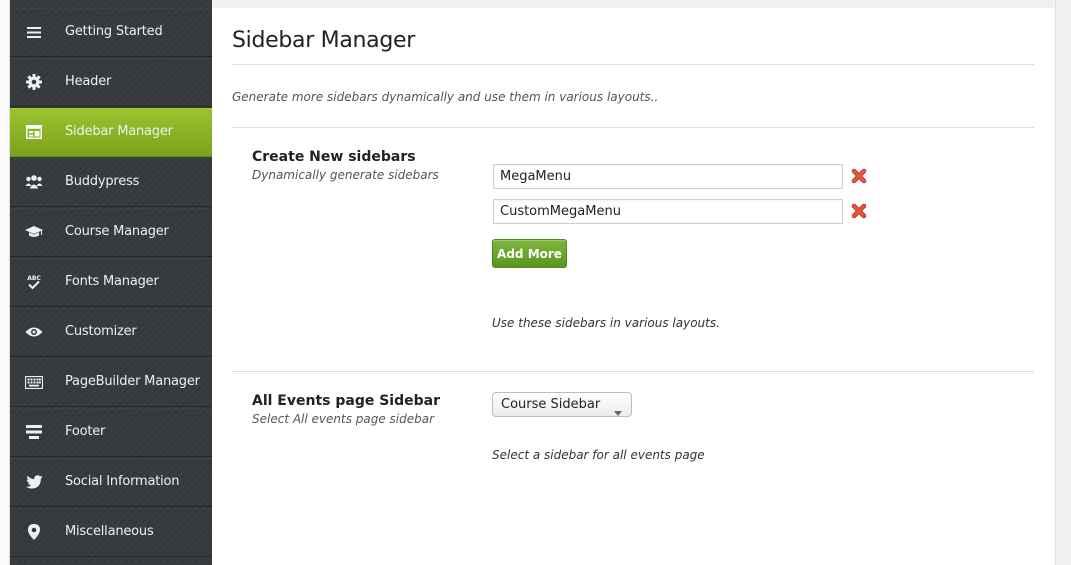 This screenshot has width=1071, height=565. I want to click on sidebar-item-label: Header, so click(88, 81).